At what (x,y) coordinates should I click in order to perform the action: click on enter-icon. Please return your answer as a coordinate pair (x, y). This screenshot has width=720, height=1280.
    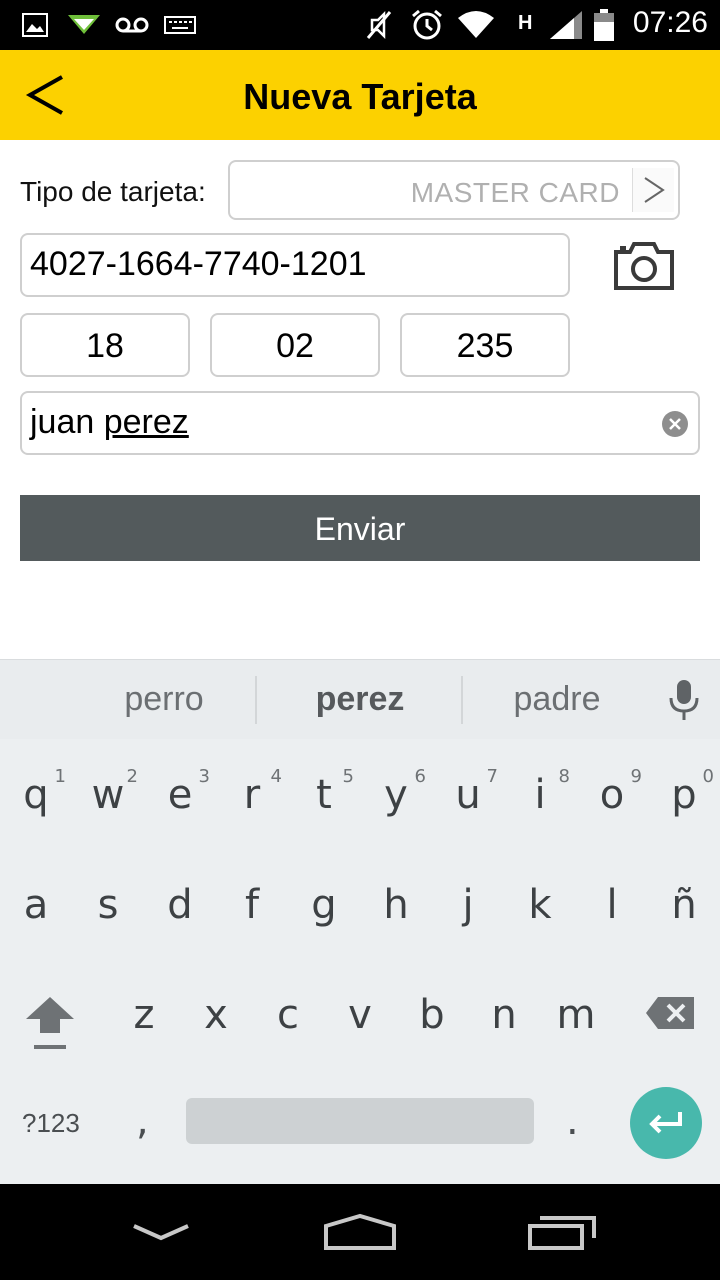
    Looking at the image, I should click on (665, 1123).